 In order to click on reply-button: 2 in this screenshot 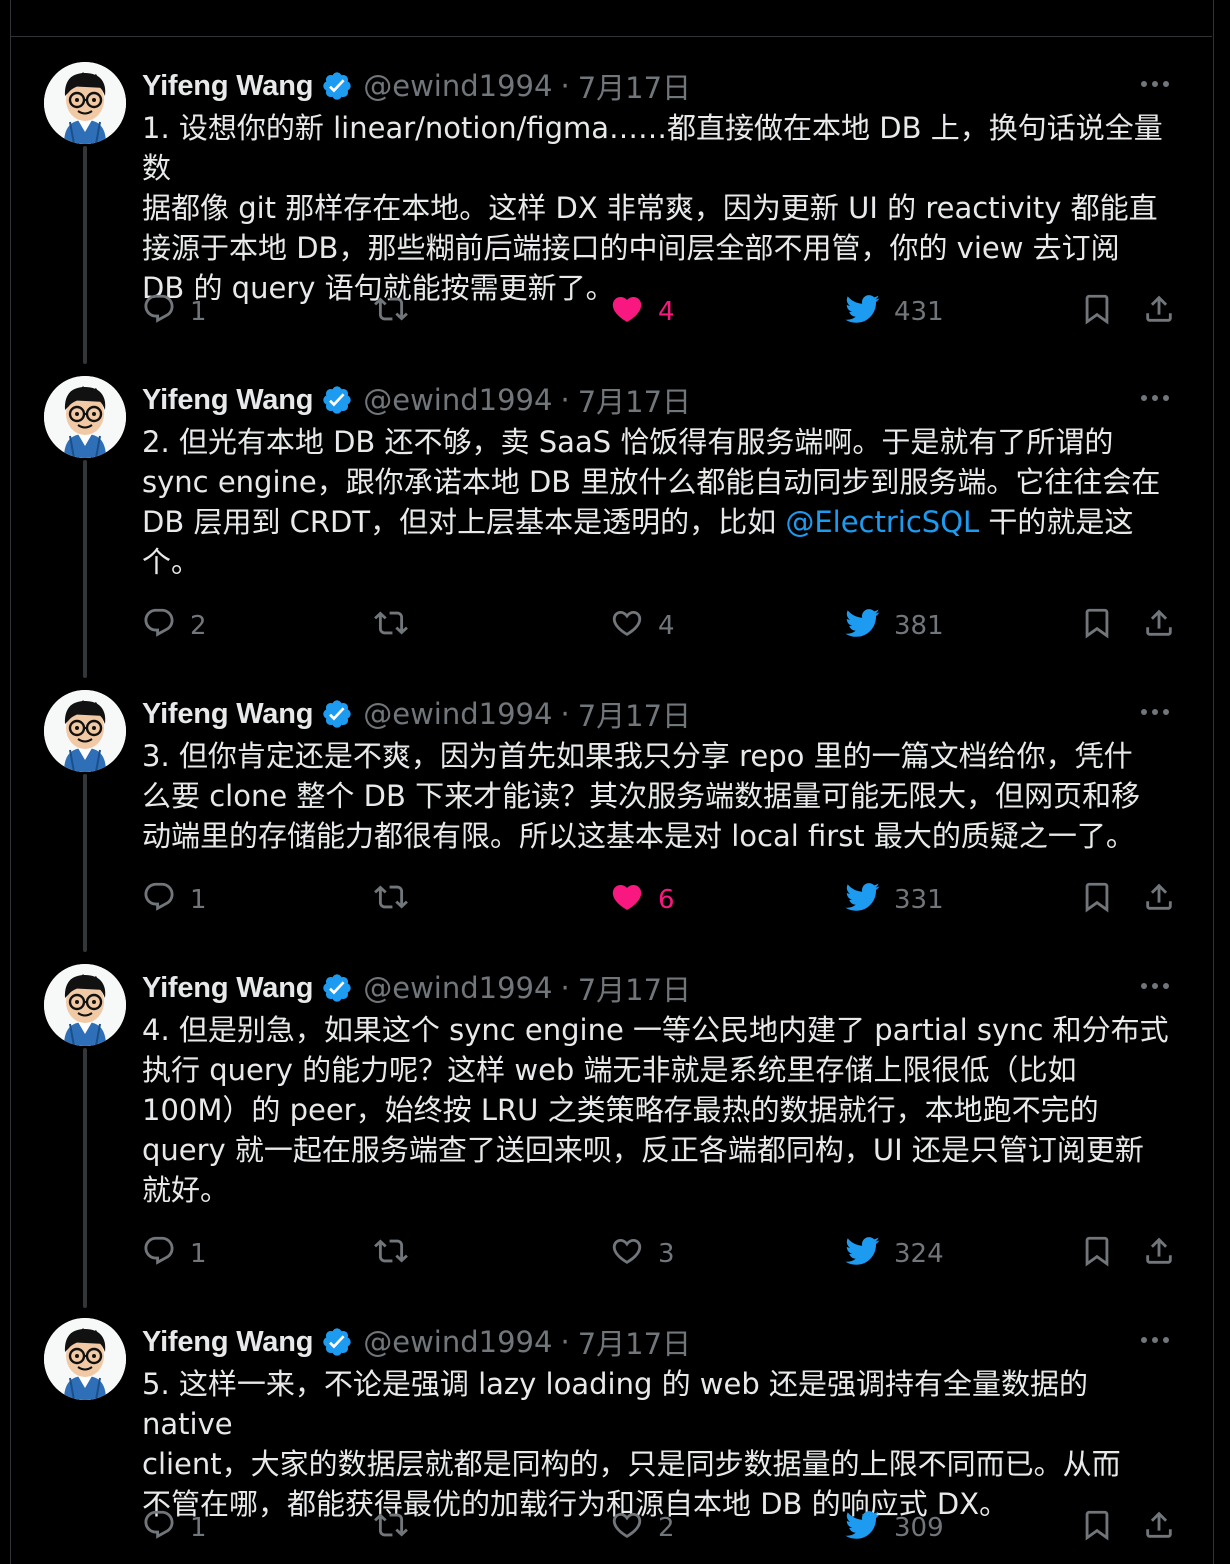, I will do `click(174, 626)`.